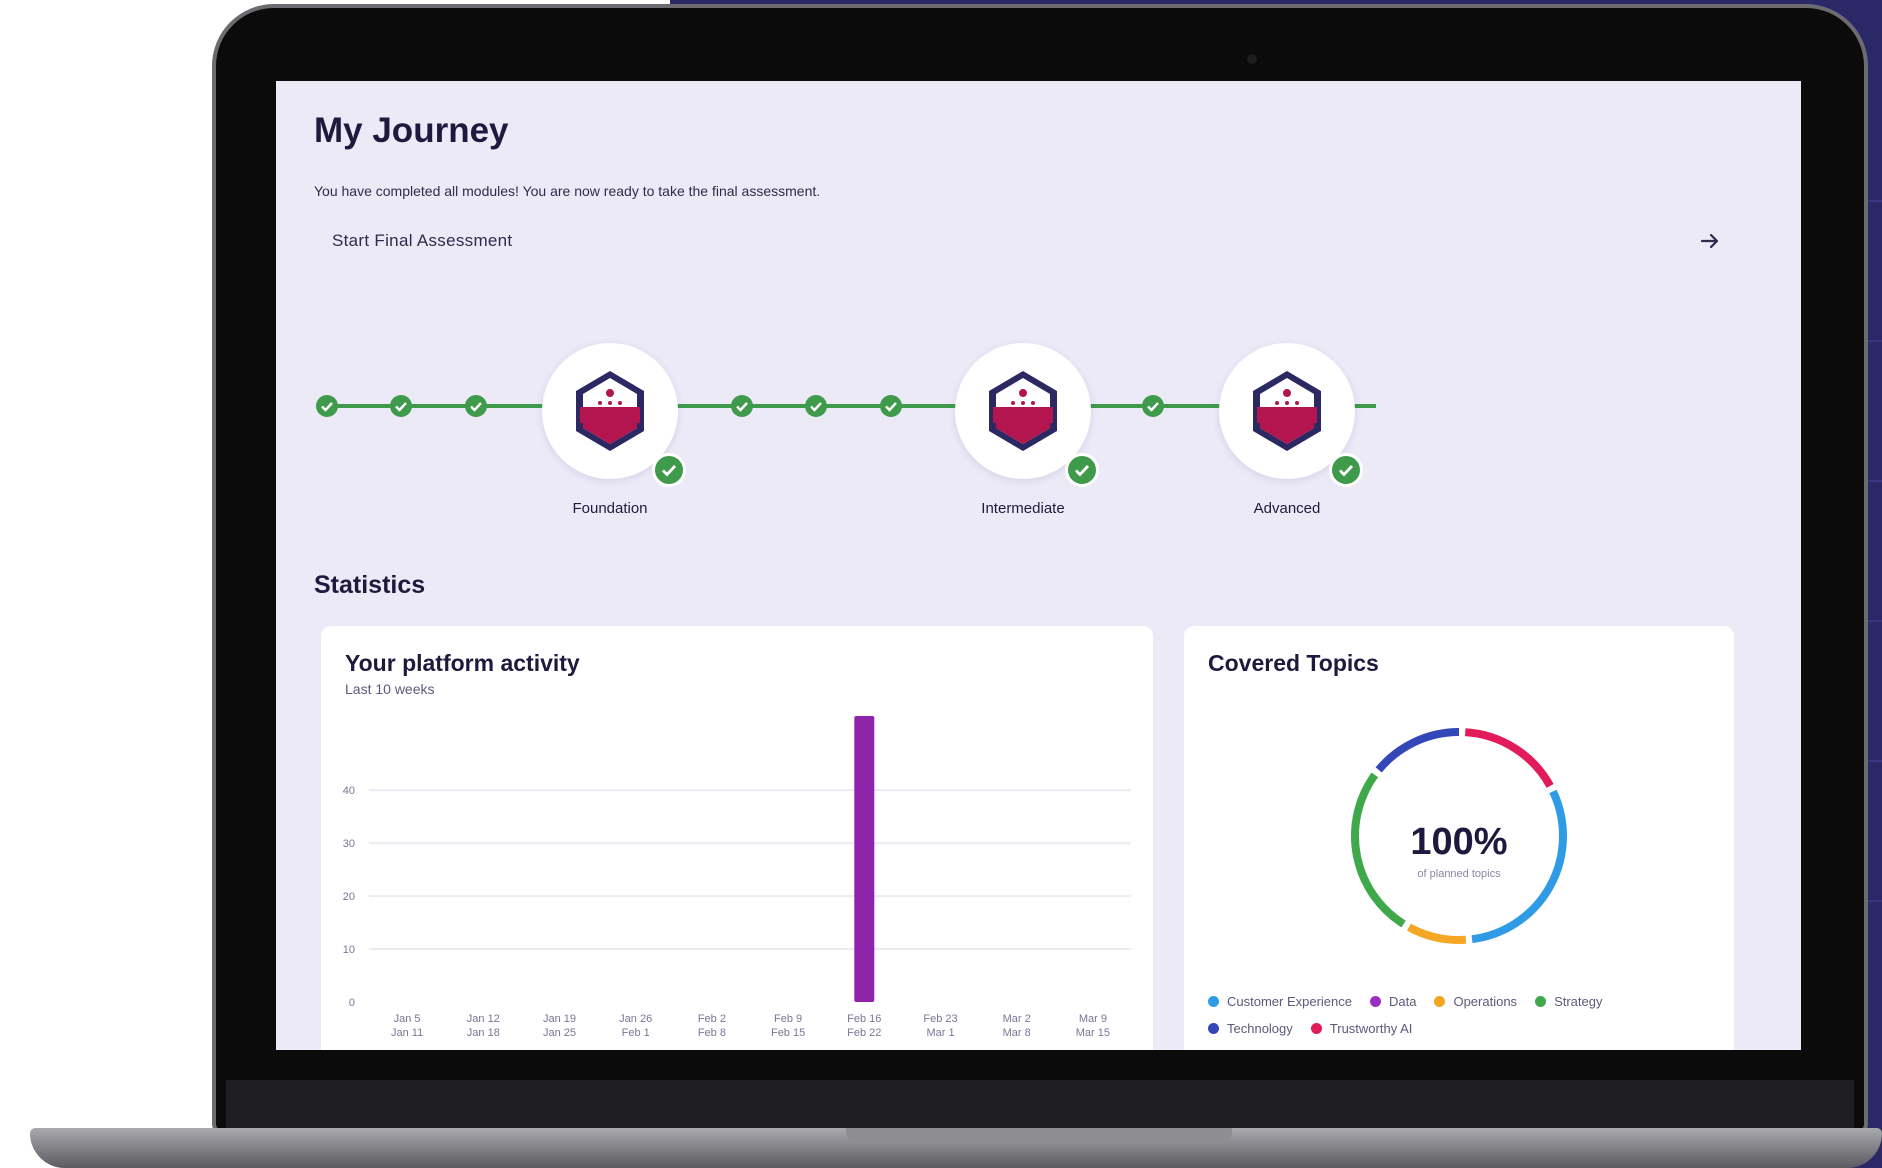 This screenshot has height=1168, width=1882. What do you see at coordinates (1023, 411) in the screenshot?
I see `intermediate-badge-icon` at bounding box center [1023, 411].